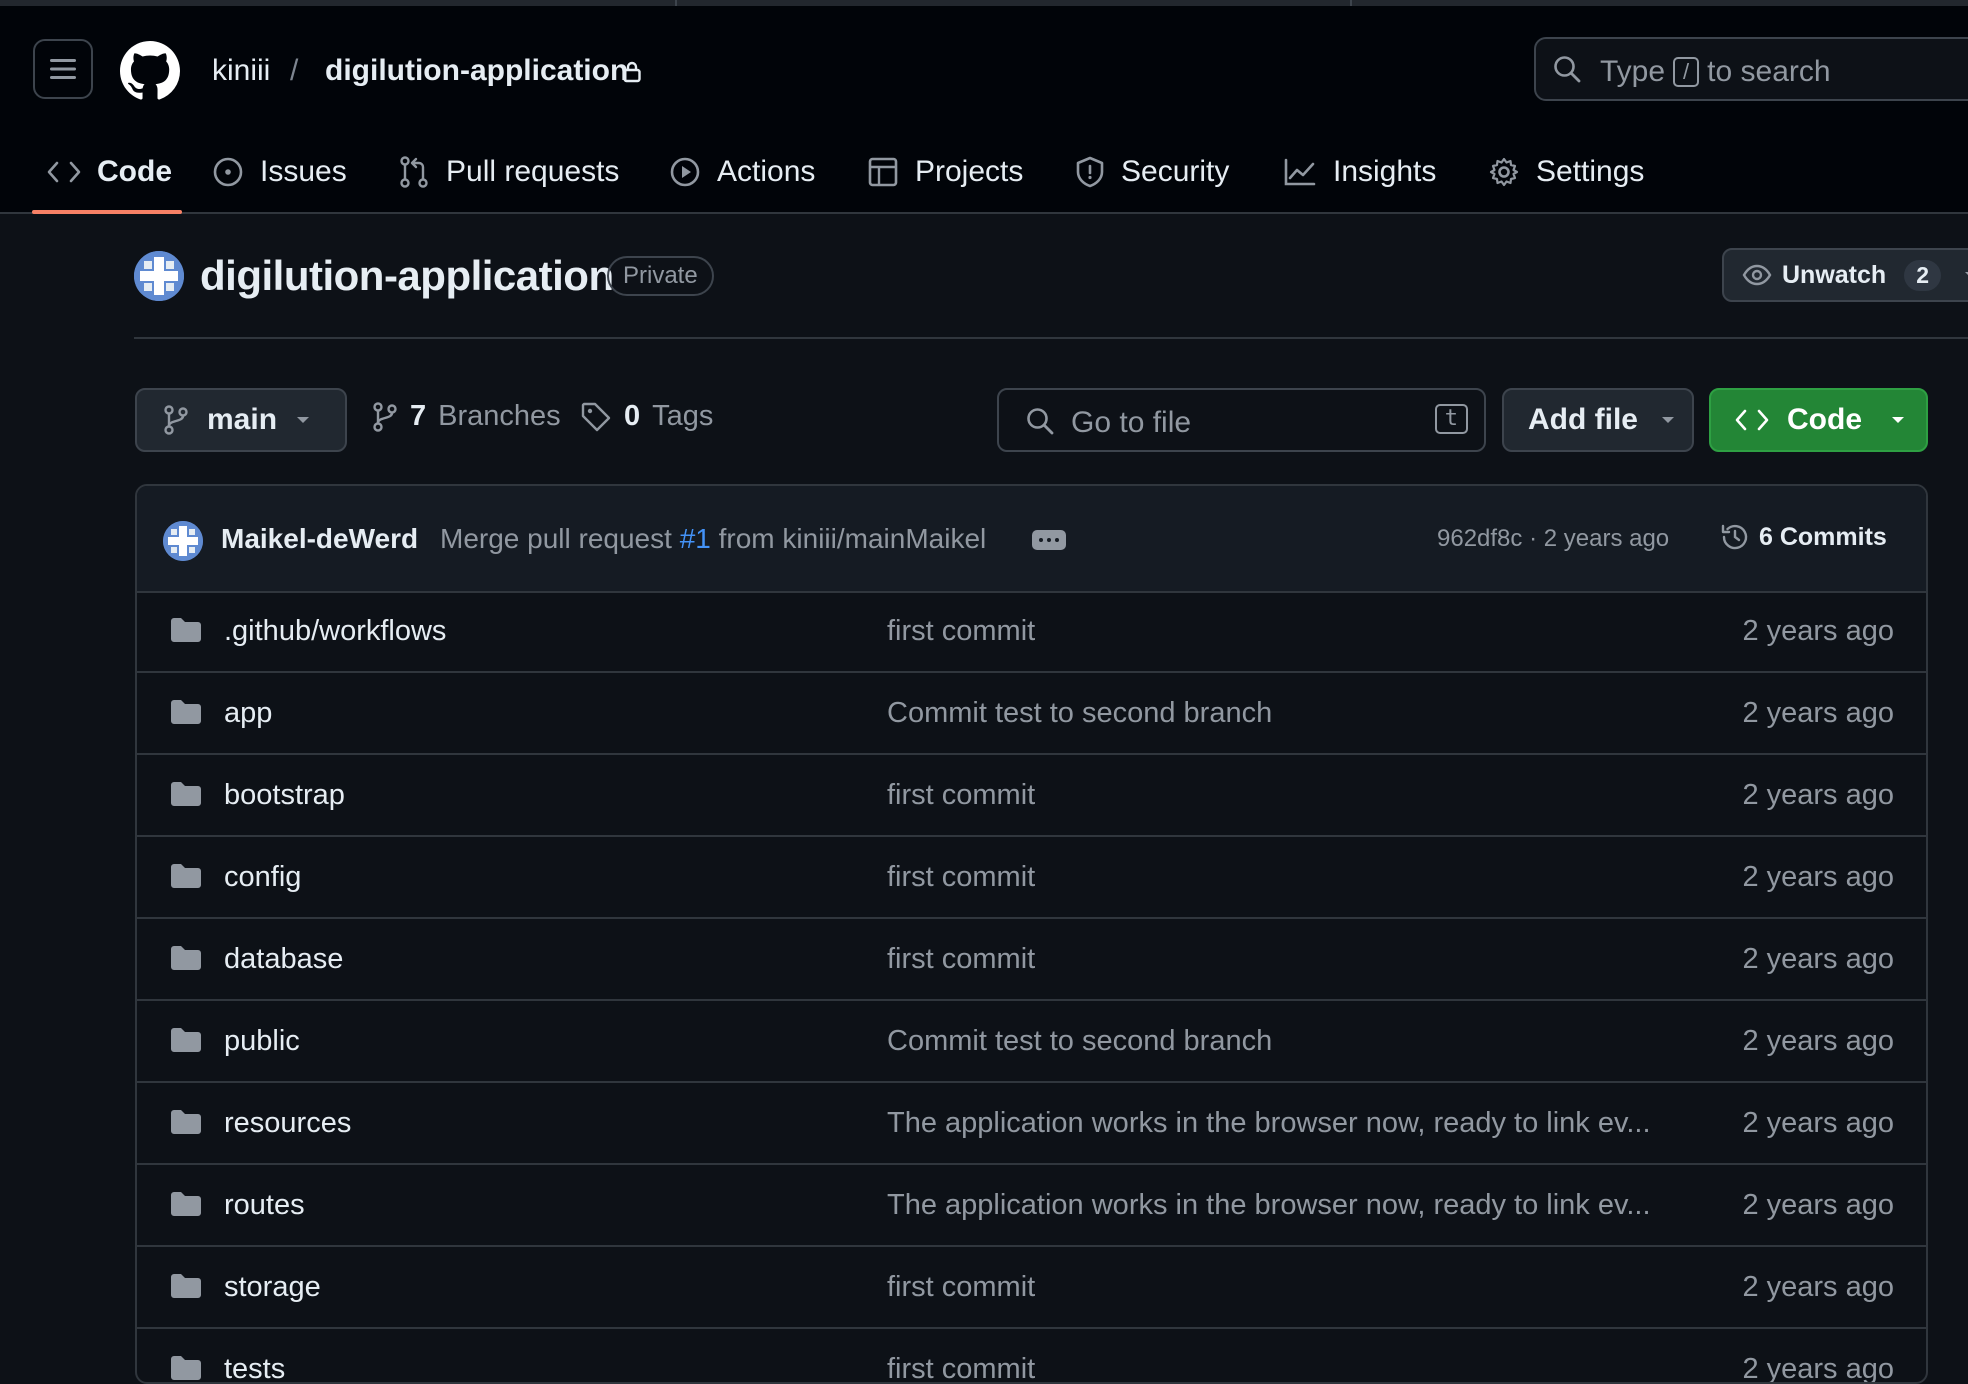  Describe the element at coordinates (272, 1287) in the screenshot. I see `file-name-link: storage` at that location.